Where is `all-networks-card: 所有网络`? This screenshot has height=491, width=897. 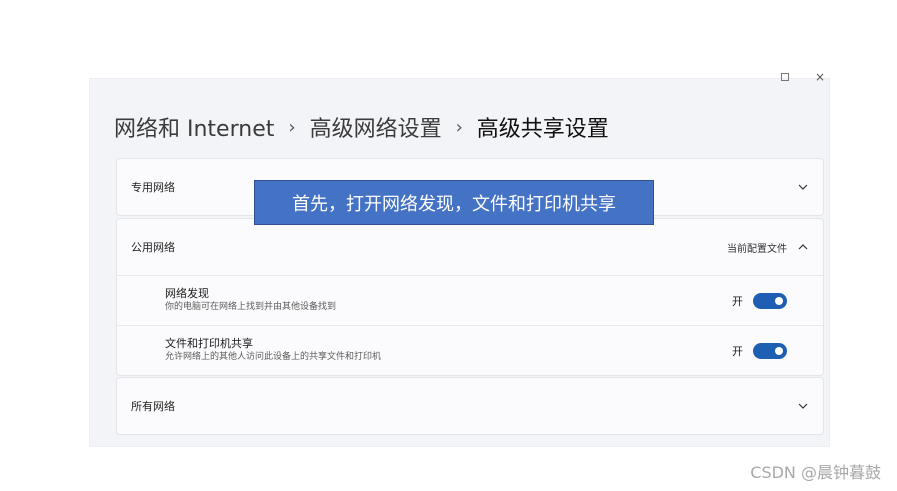
all-networks-card: 所有网络 is located at coordinates (470, 406).